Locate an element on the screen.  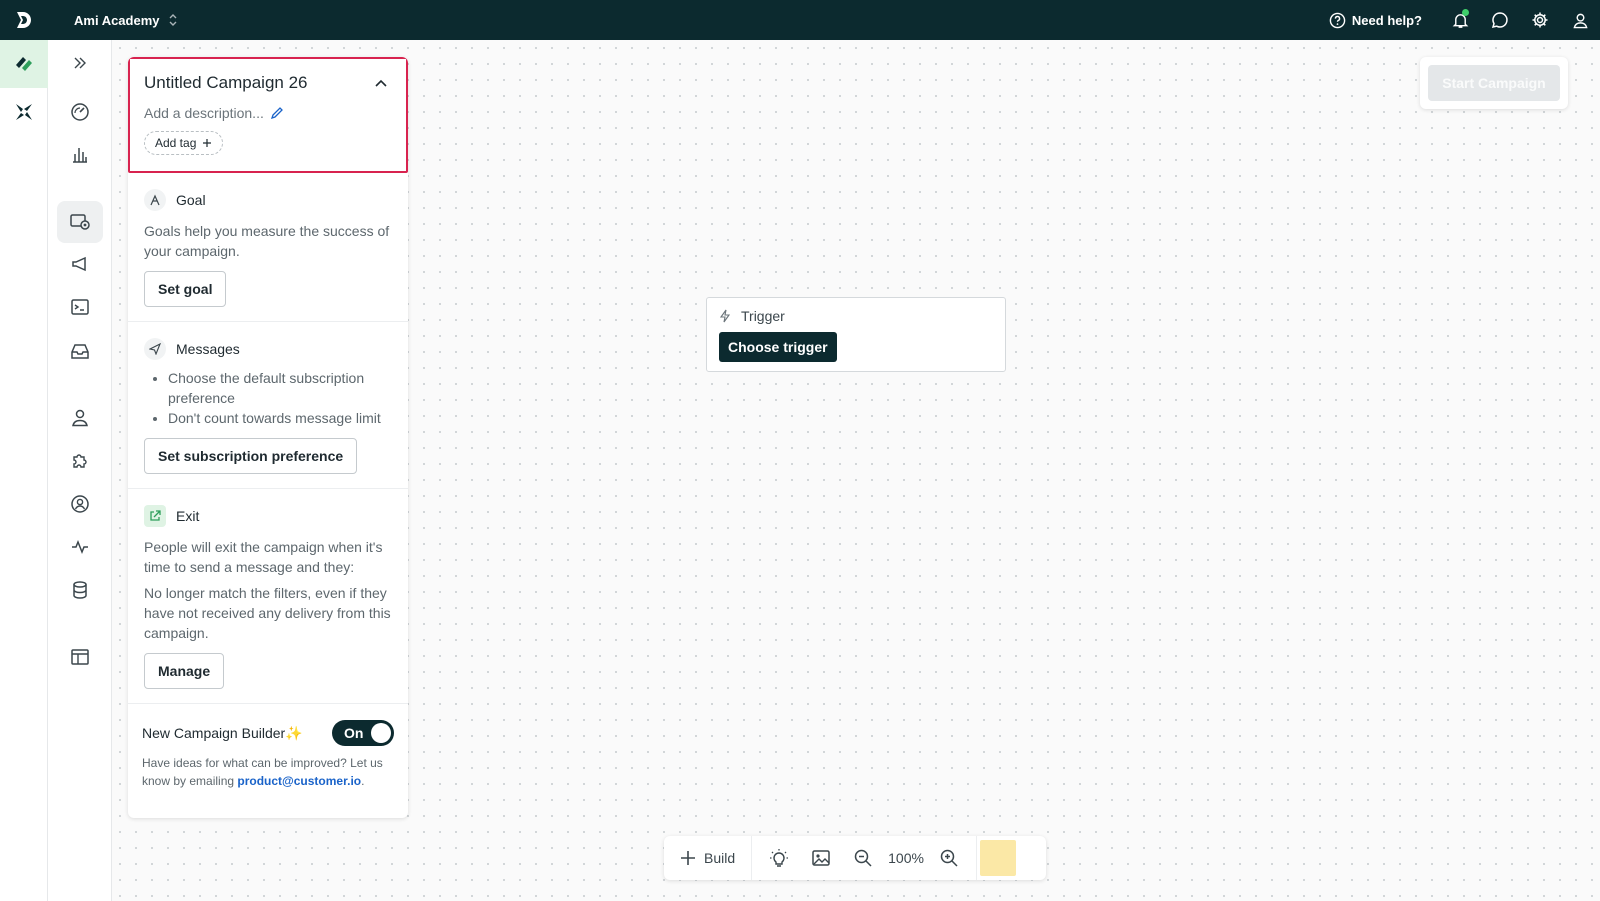
messages-heading: Messages is located at coordinates (208, 349).